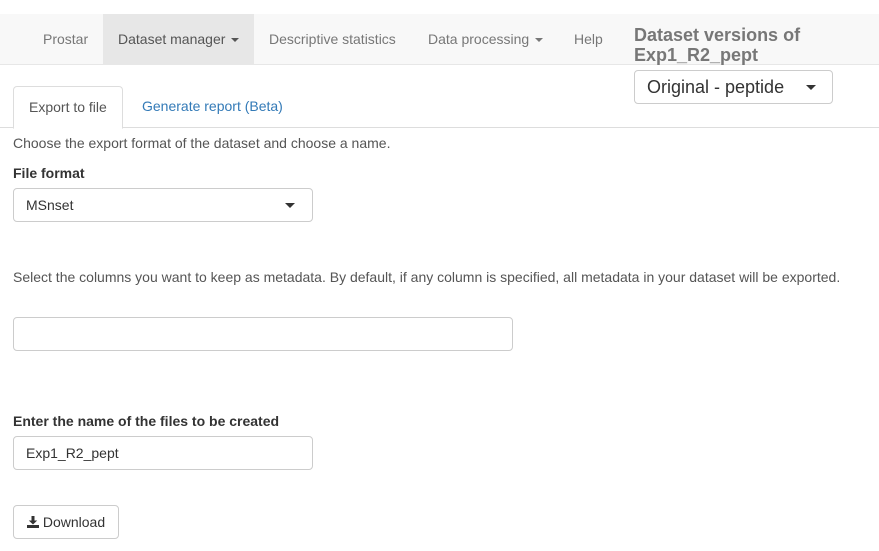  I want to click on nav-item-label: Descriptive statistics, so click(332, 39).